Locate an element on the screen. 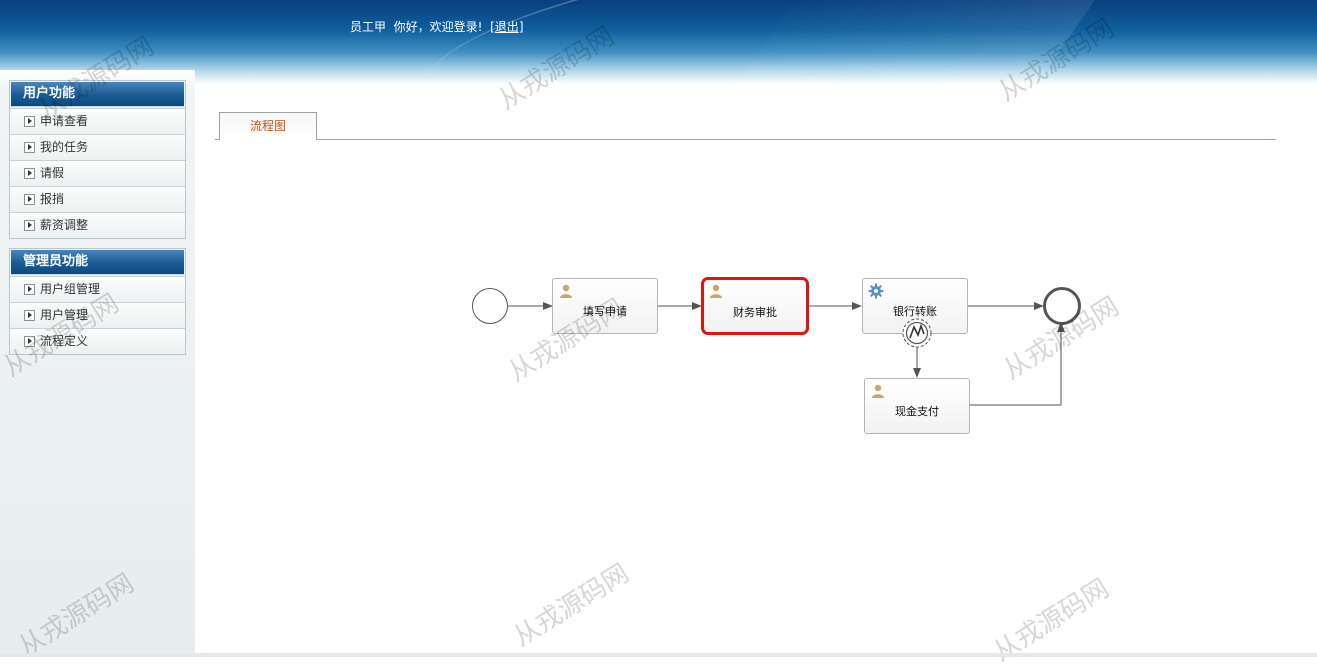  sidebar-item-my-tasks: 我的任务 is located at coordinates (97, 147).